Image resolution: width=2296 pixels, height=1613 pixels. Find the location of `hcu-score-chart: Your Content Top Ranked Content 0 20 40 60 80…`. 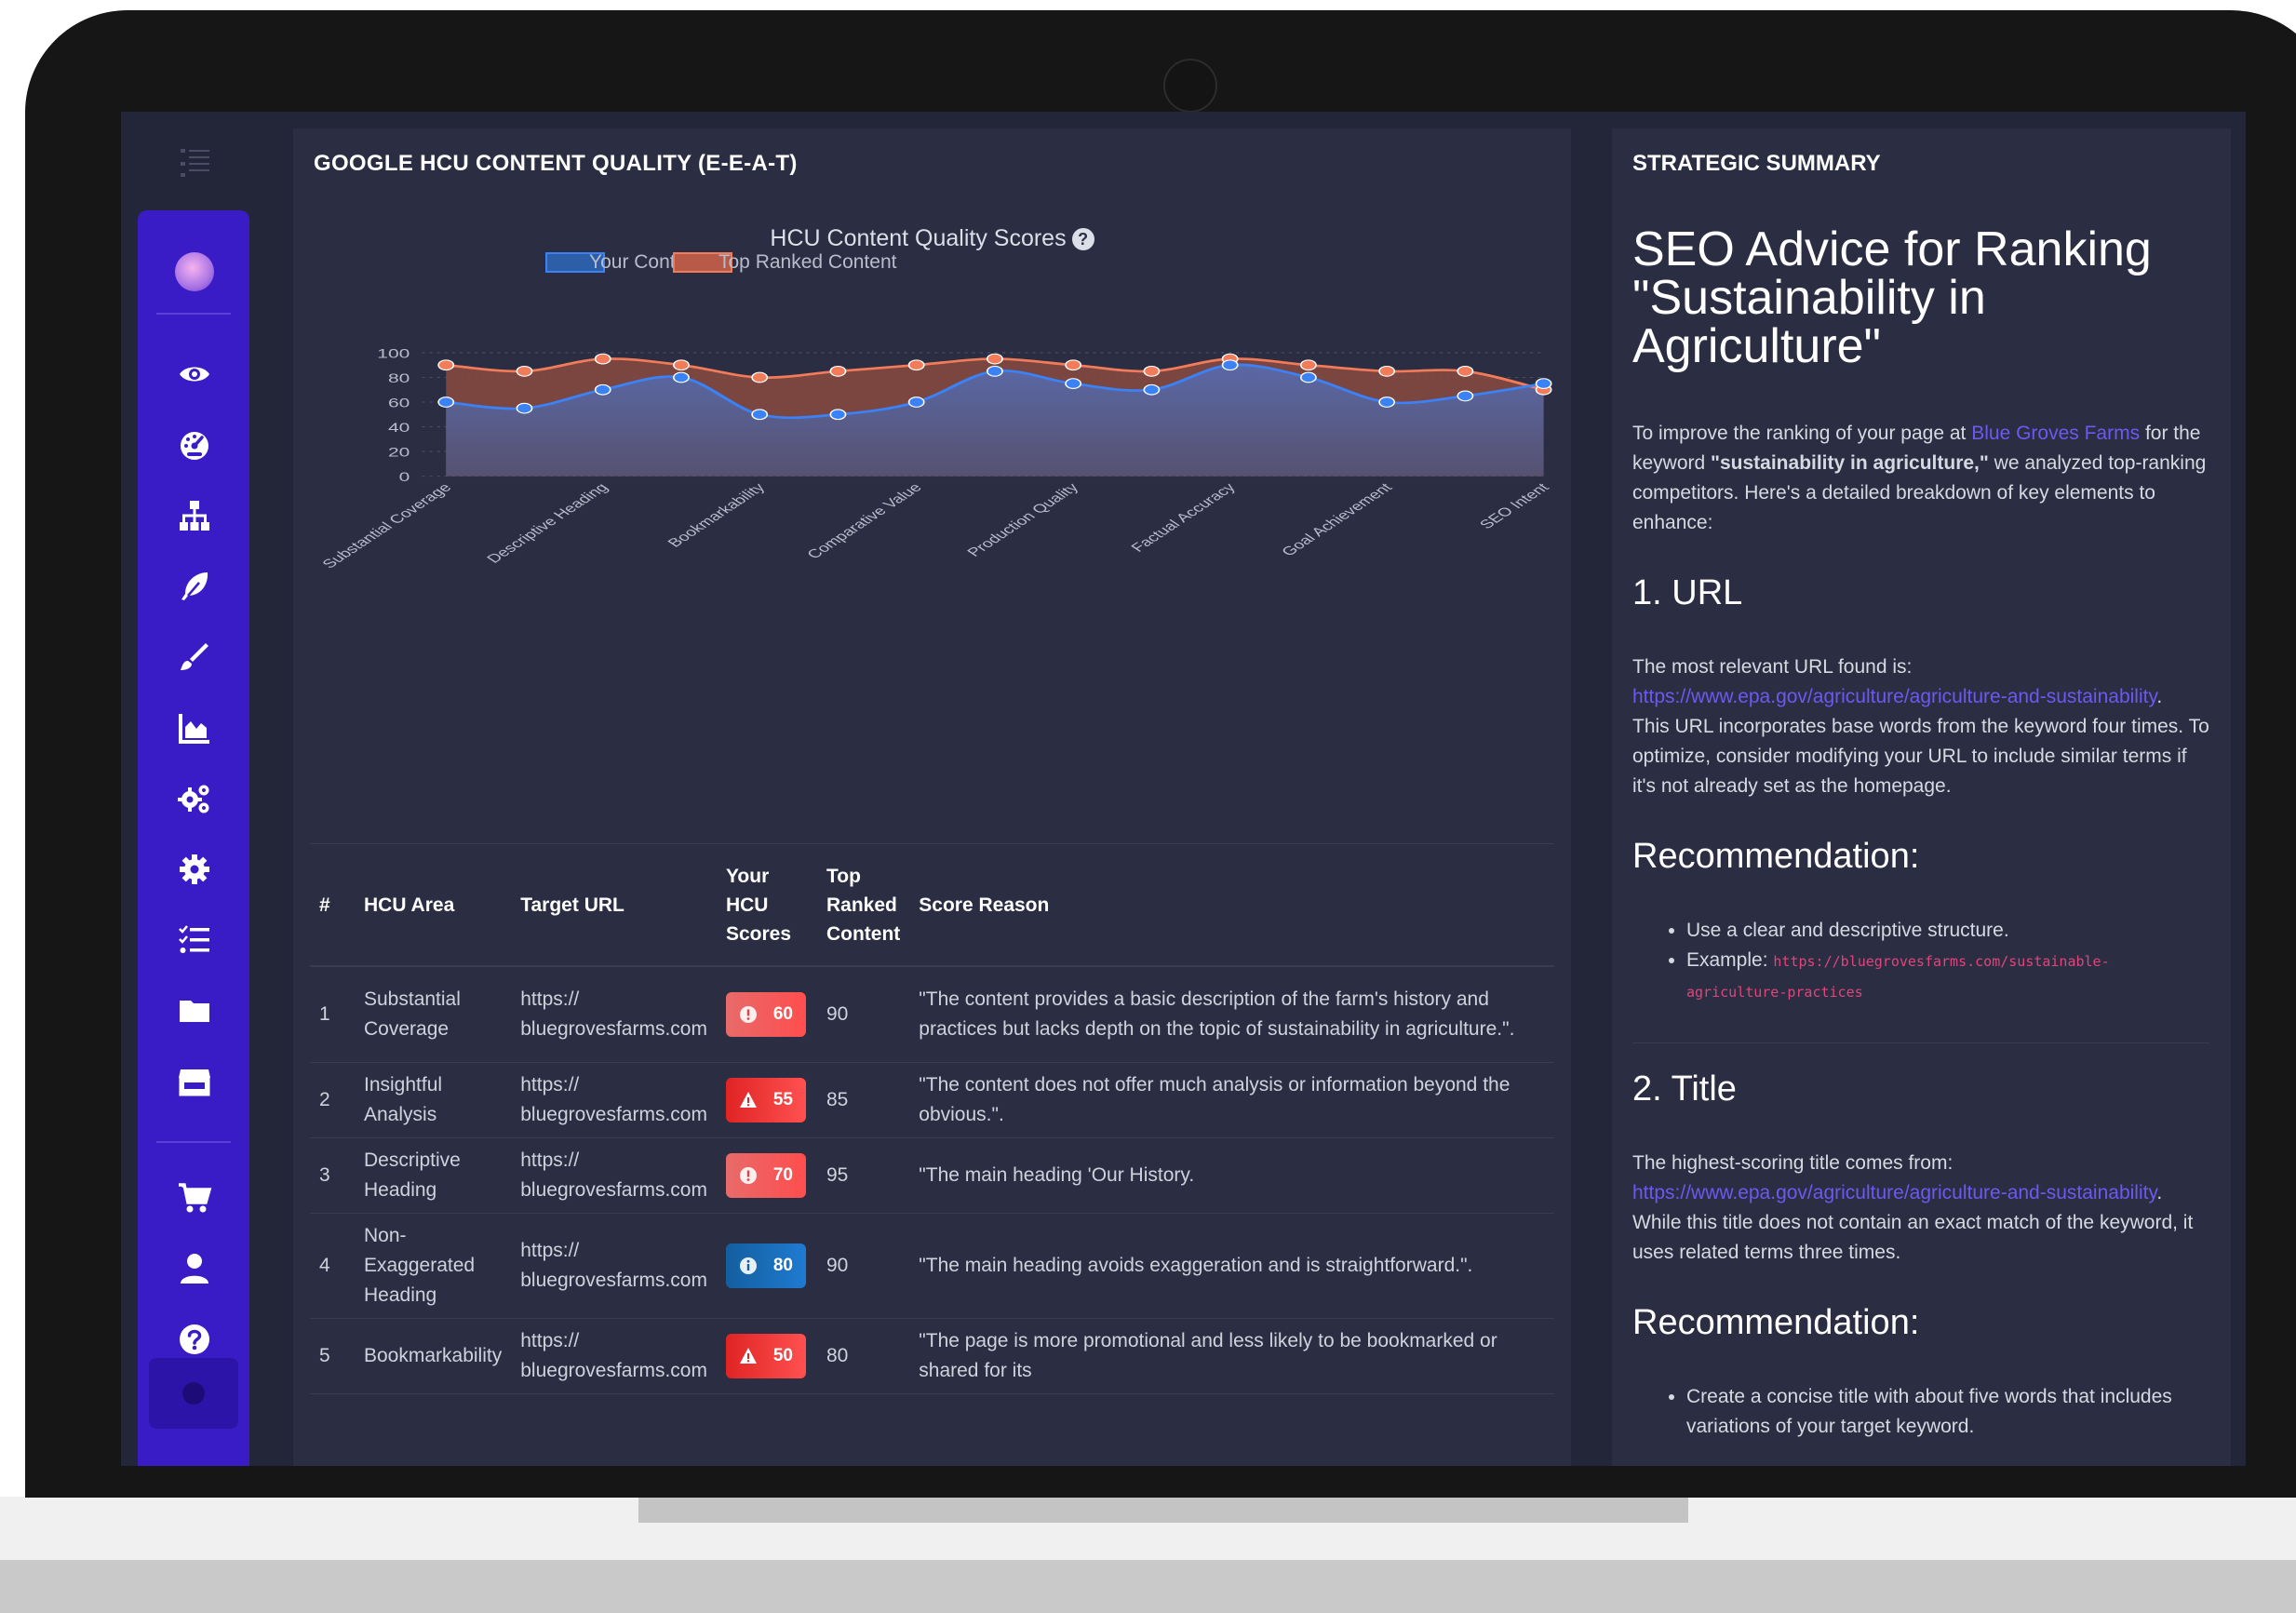

hcu-score-chart: Your Content Top Ranked Content 0 20 40 60 80… is located at coordinates (936, 411).